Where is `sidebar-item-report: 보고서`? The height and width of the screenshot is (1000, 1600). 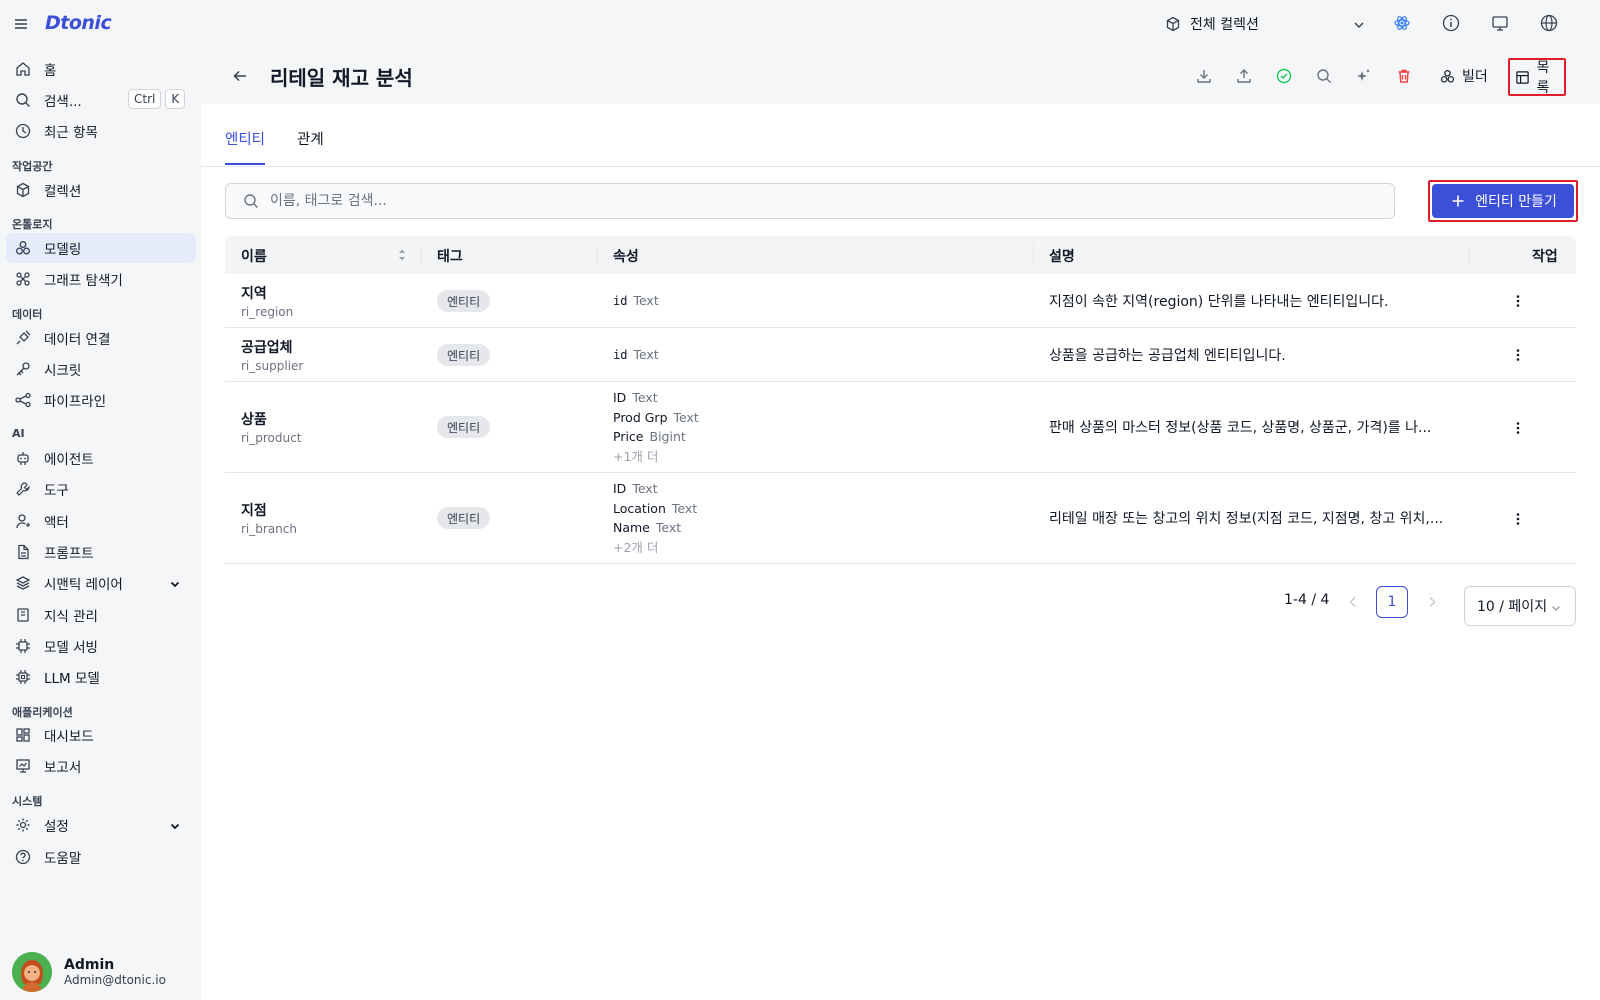 sidebar-item-report: 보고서 is located at coordinates (101, 766).